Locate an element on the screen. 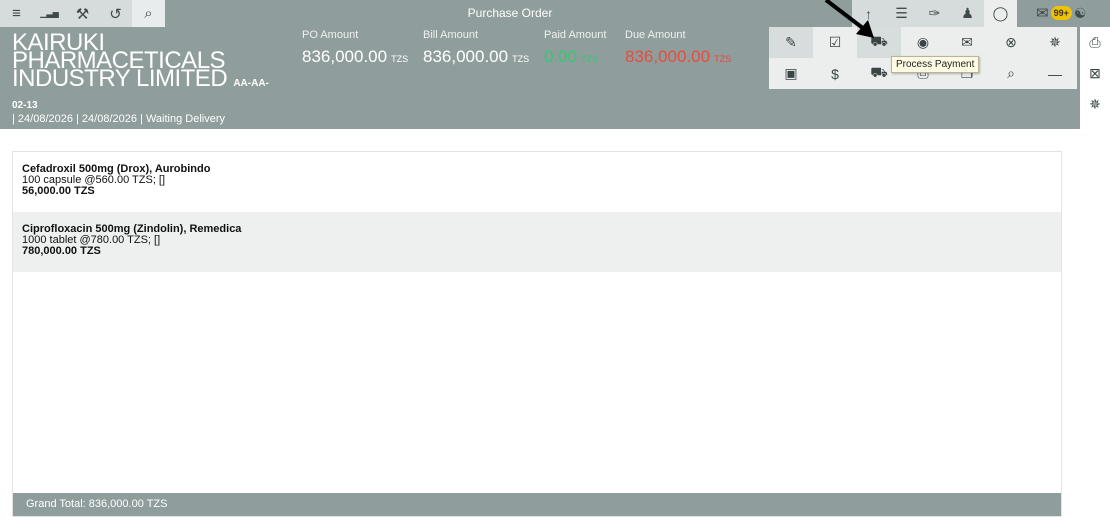 This screenshot has width=1110, height=522. record-icon: ◉ is located at coordinates (923, 42).